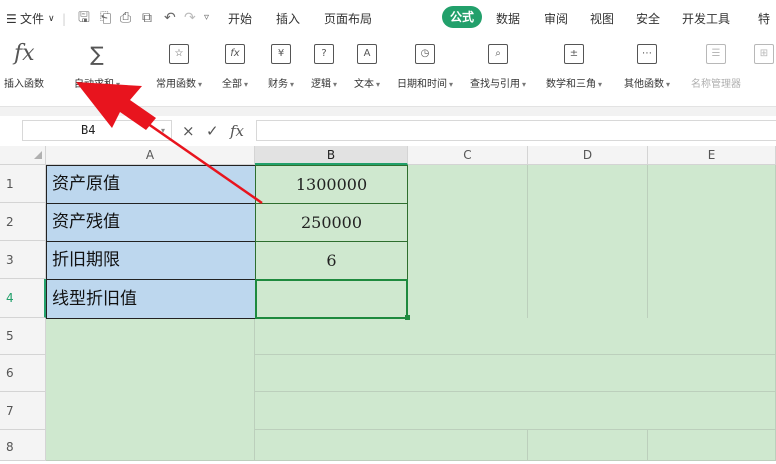  I want to click on name-manager-label: 名称管理器, so click(716, 84).